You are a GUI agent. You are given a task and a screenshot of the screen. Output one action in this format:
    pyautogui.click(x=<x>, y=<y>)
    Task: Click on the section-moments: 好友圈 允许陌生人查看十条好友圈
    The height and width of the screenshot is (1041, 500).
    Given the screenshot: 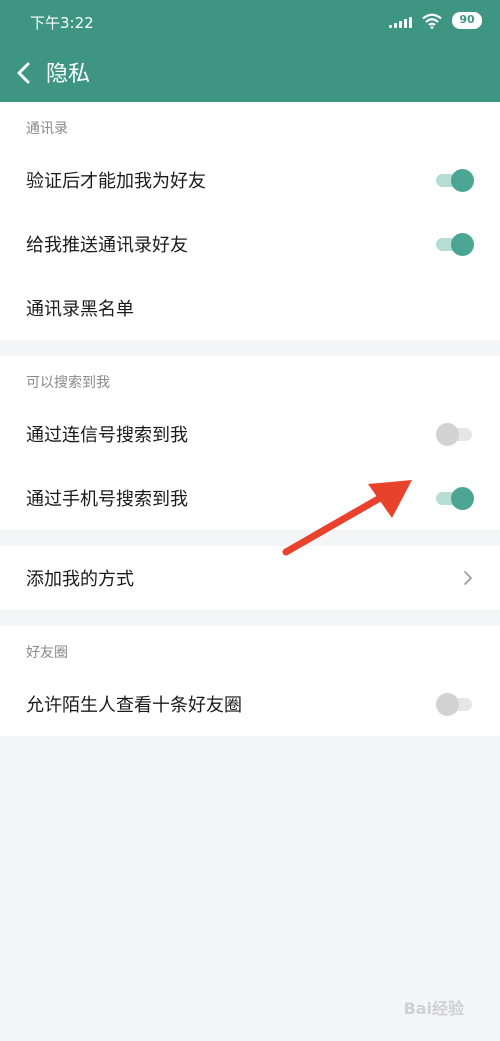 What is the action you would take?
    pyautogui.click(x=250, y=681)
    